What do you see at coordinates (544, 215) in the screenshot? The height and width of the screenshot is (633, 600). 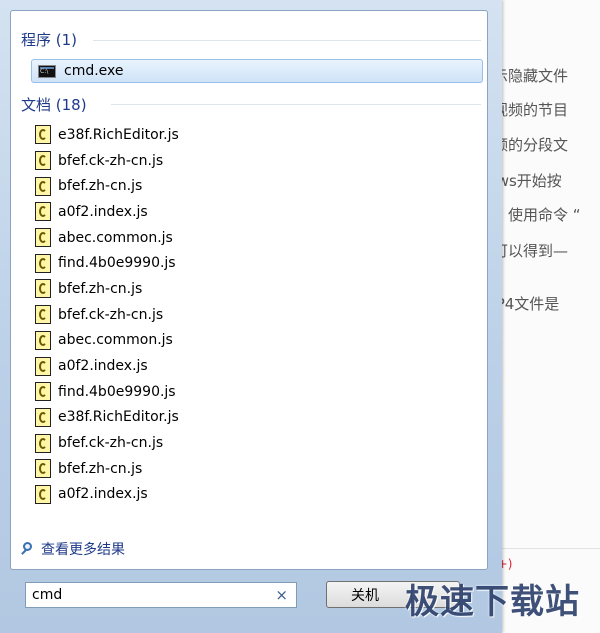 I see `bg-text-line: 使用命令 “` at bounding box center [544, 215].